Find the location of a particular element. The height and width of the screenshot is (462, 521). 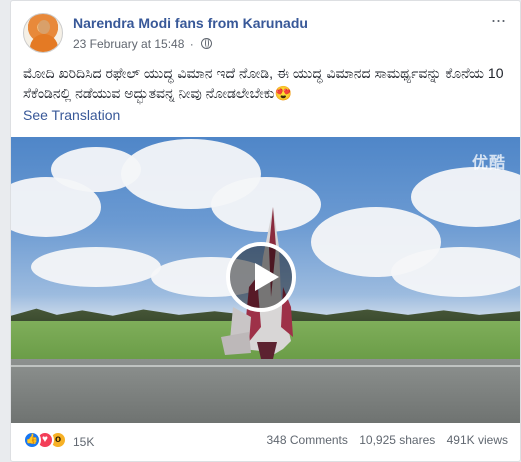

page-avatar is located at coordinates (43, 33).